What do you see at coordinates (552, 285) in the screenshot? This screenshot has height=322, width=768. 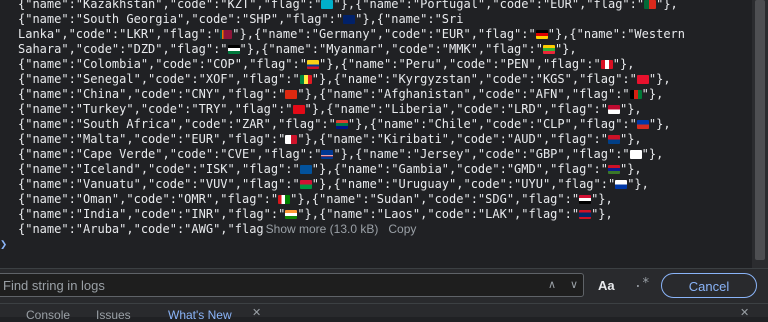 I see `chevron-up-icon: ∧` at bounding box center [552, 285].